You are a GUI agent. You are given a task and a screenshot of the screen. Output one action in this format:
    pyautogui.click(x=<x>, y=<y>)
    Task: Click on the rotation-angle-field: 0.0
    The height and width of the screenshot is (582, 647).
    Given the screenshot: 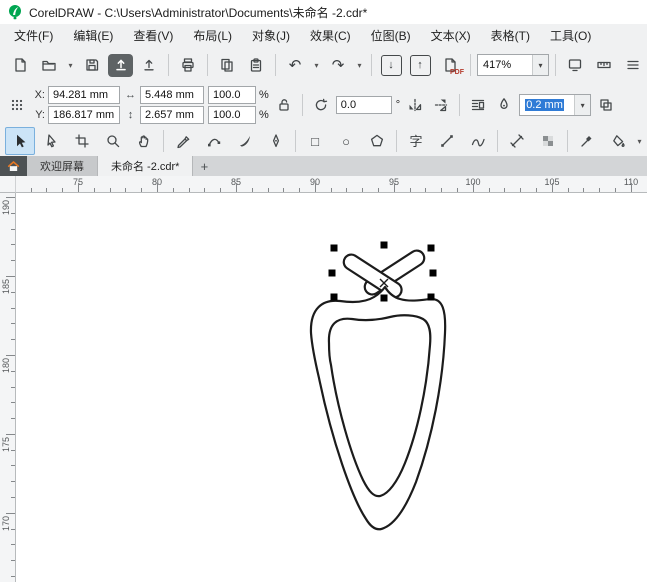 What is the action you would take?
    pyautogui.click(x=363, y=105)
    